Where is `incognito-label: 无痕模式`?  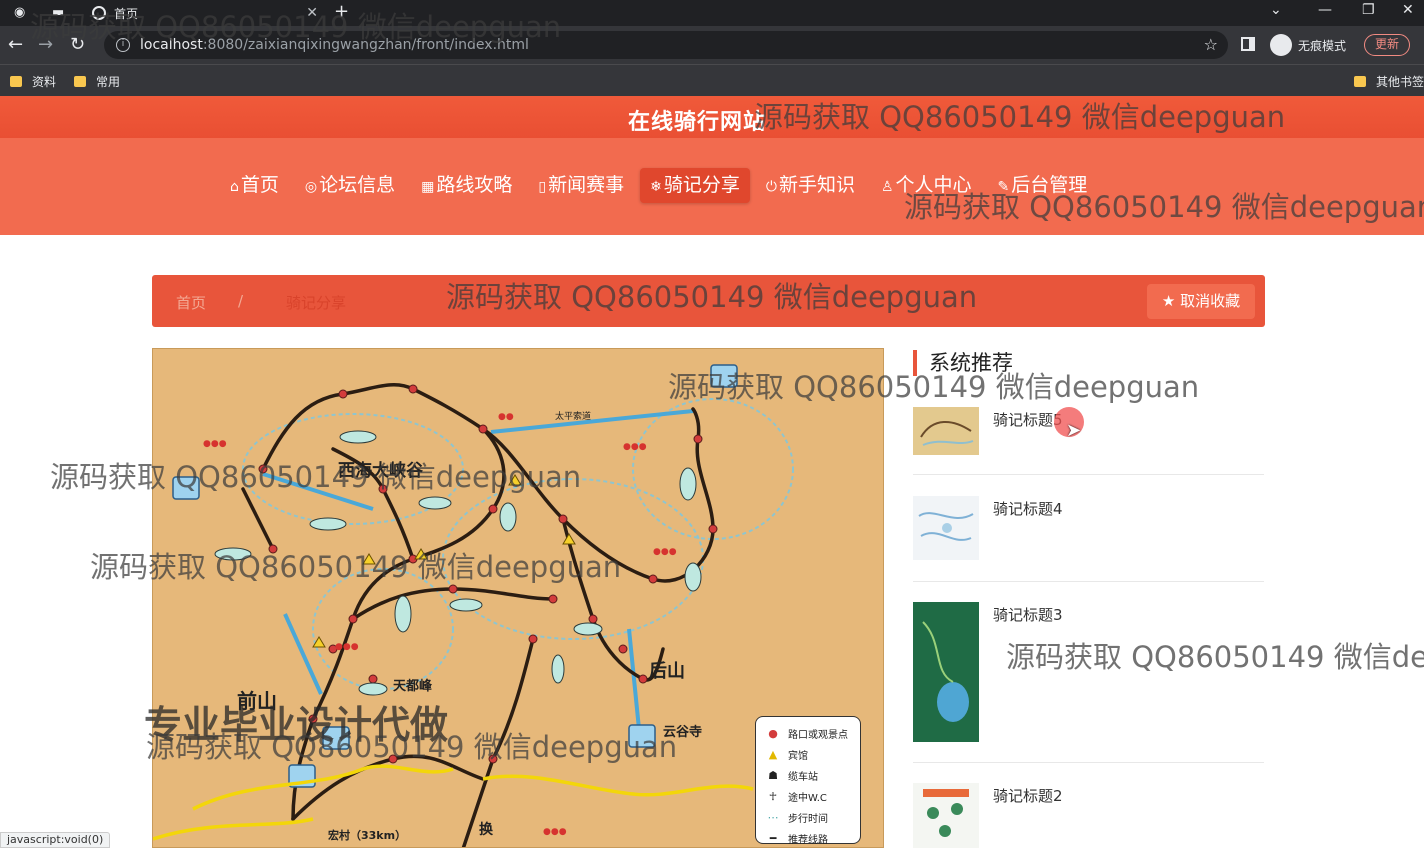 incognito-label: 无痕模式 is located at coordinates (1322, 45).